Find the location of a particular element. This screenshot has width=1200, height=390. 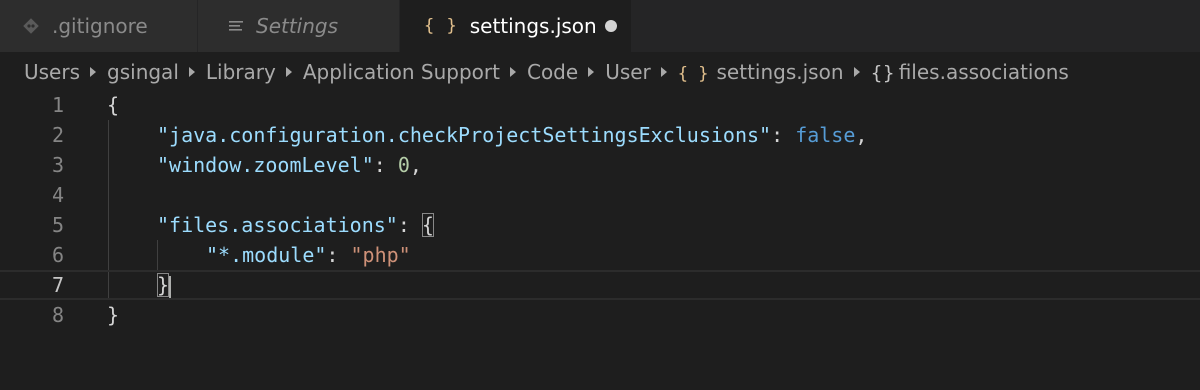

text-cursor is located at coordinates (170, 286).